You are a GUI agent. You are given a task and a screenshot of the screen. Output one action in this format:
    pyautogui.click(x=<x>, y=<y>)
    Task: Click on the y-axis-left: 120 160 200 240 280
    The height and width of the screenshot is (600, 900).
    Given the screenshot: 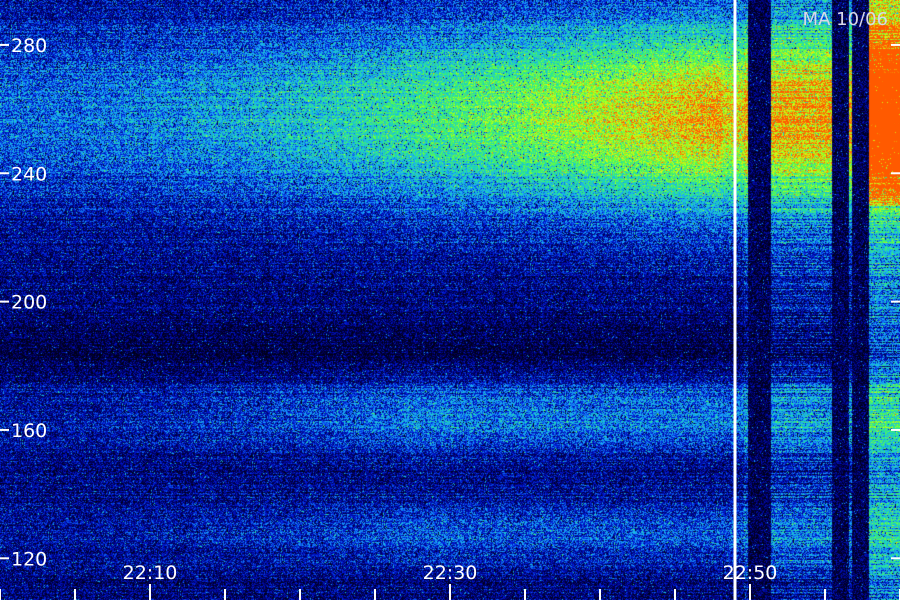 What is the action you would take?
    pyautogui.click(x=23, y=302)
    